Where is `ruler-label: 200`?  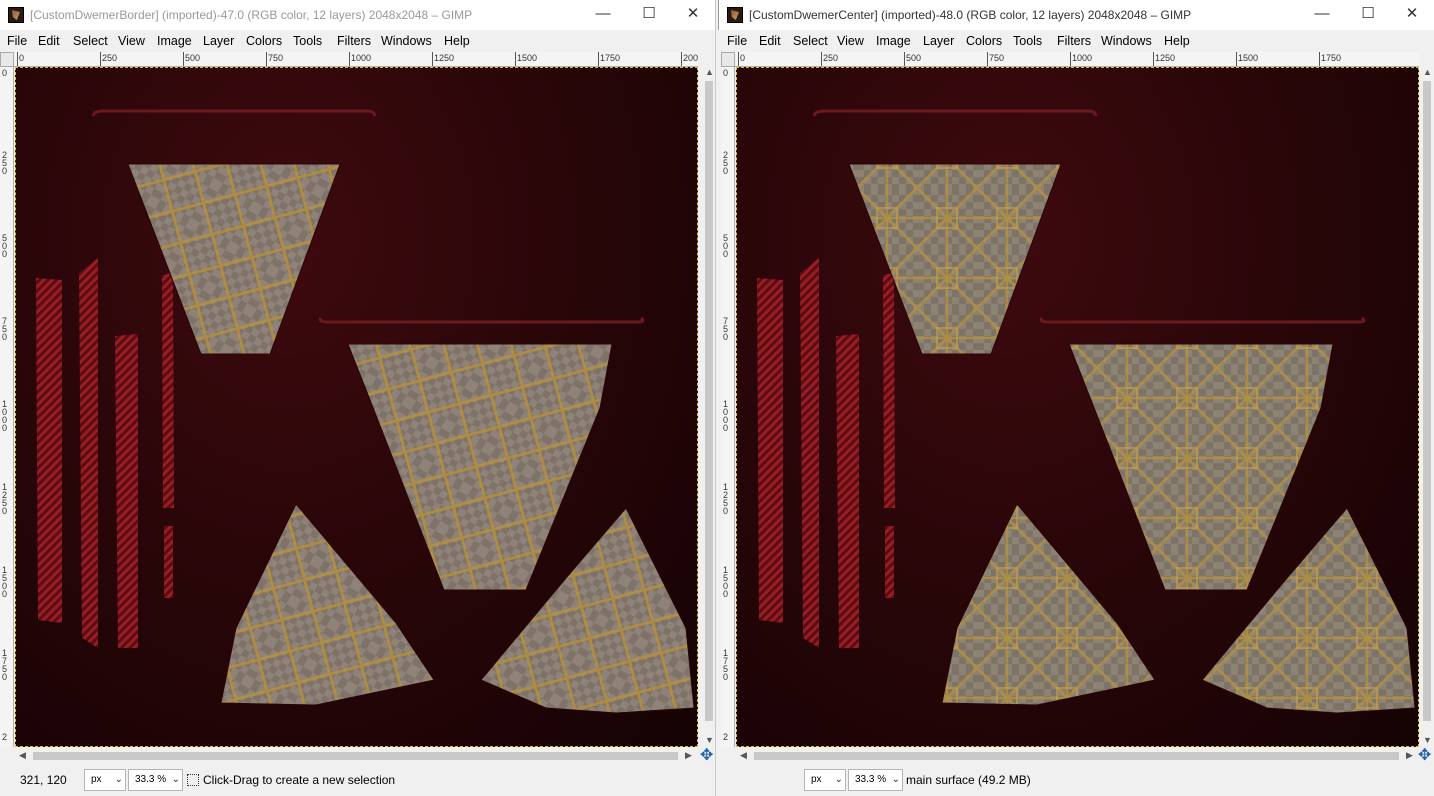
ruler-label: 200 is located at coordinates (690, 58).